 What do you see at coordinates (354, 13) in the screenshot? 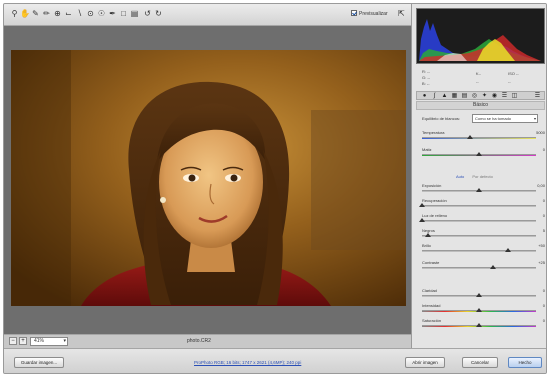
I see `preview-checkbox-box` at bounding box center [354, 13].